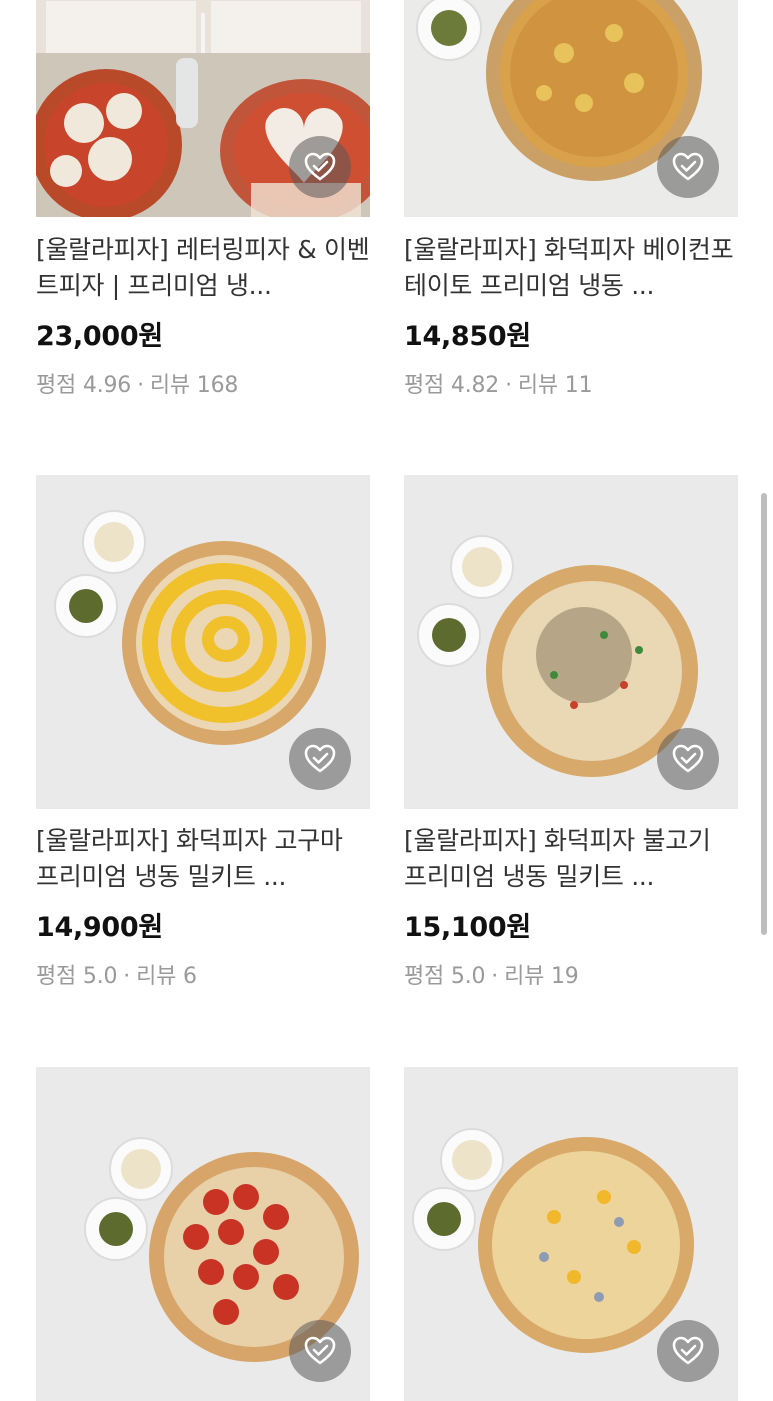 The image size is (773, 1401). What do you see at coordinates (467, 336) in the screenshot?
I see `product-price: 14,850원` at bounding box center [467, 336].